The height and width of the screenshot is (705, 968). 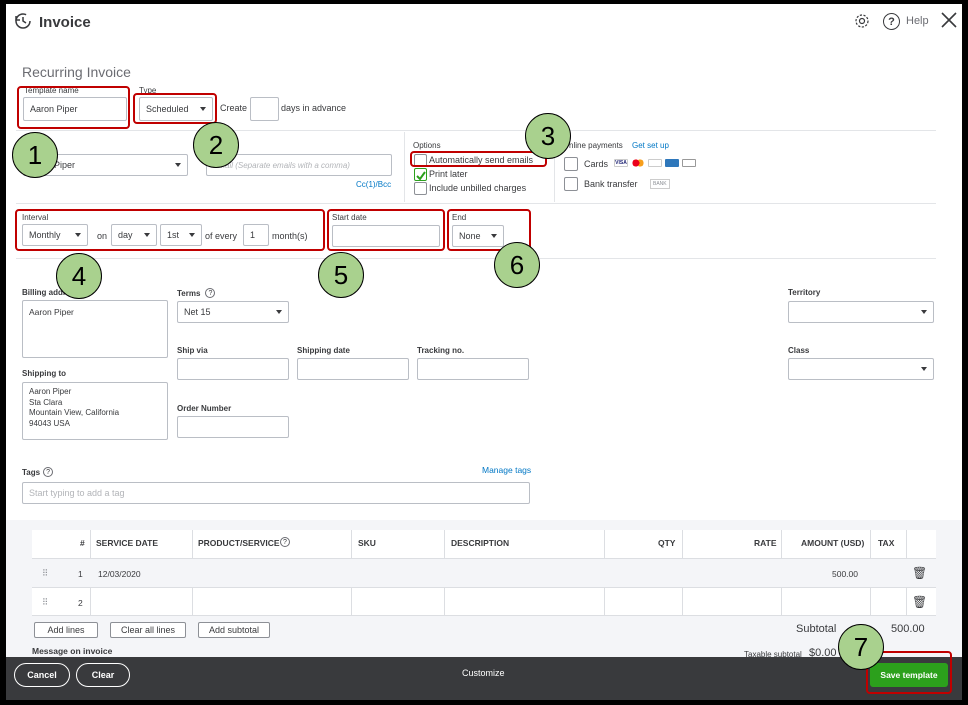 I want to click on cc-bcc-link: Cc(1)/Bcc, so click(x=373, y=184).